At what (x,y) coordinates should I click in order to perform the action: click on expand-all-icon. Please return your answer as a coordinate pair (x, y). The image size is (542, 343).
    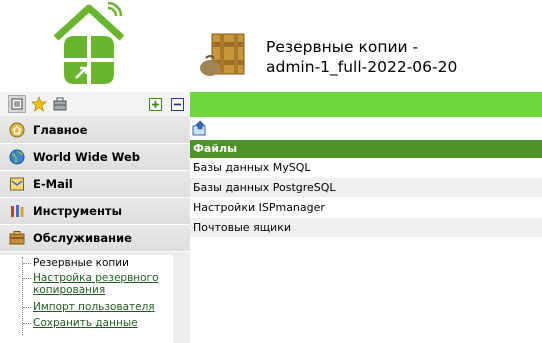
    Looking at the image, I should click on (155, 104).